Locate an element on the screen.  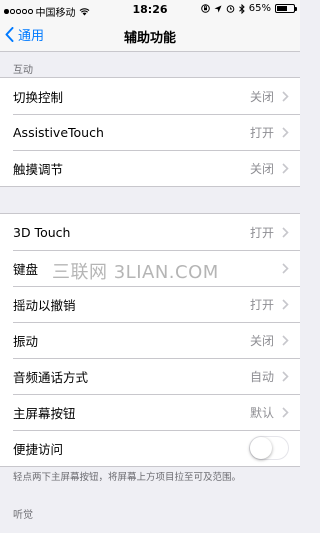
row-label: 3D Touch is located at coordinates (42, 232).